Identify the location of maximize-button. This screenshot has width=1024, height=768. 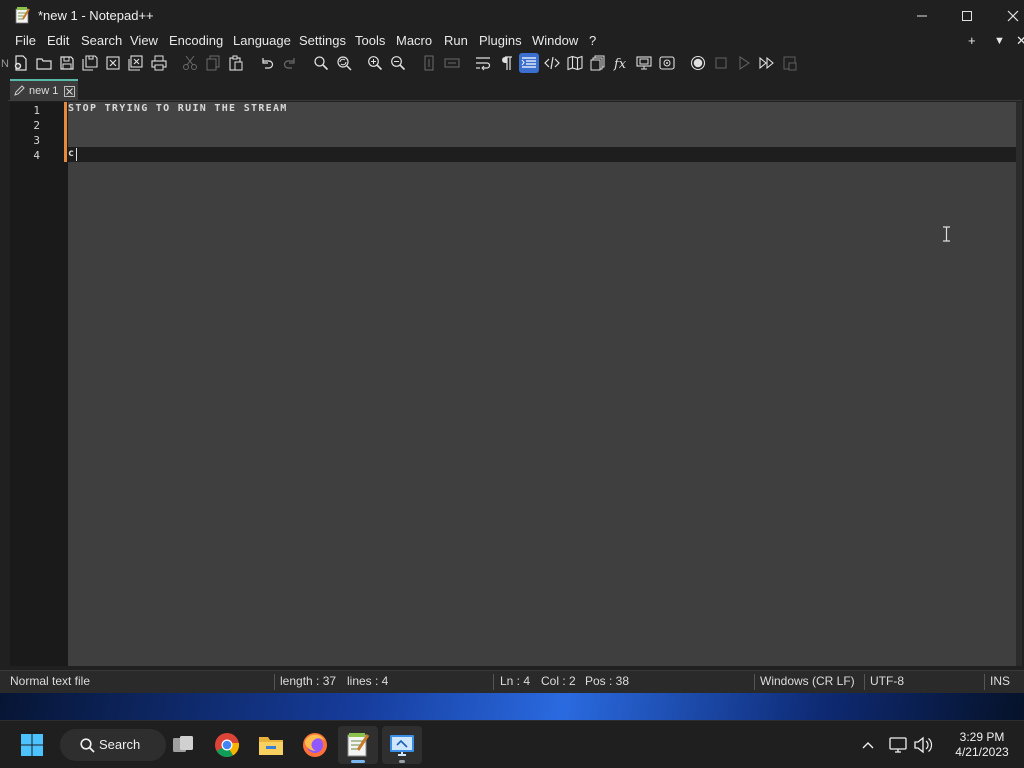
(967, 15).